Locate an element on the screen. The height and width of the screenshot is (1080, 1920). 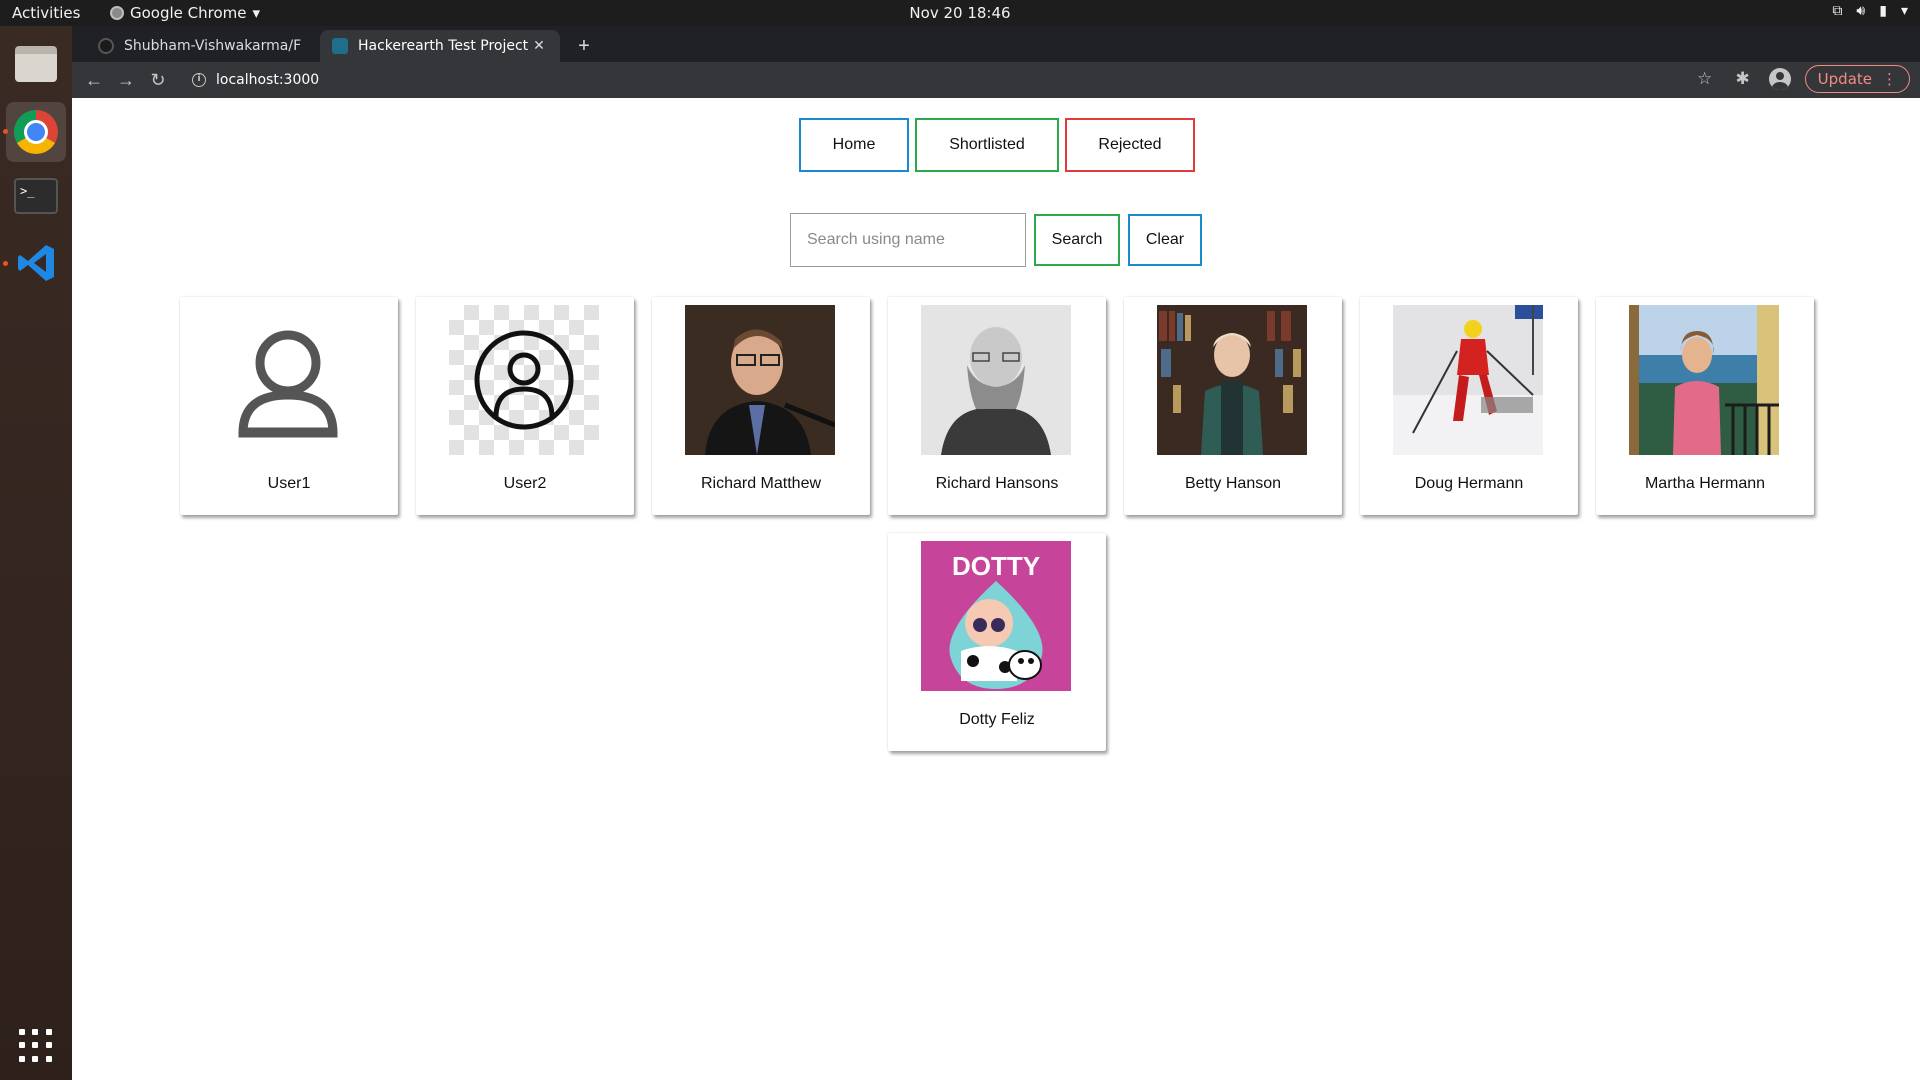
files-icon is located at coordinates (36, 64).